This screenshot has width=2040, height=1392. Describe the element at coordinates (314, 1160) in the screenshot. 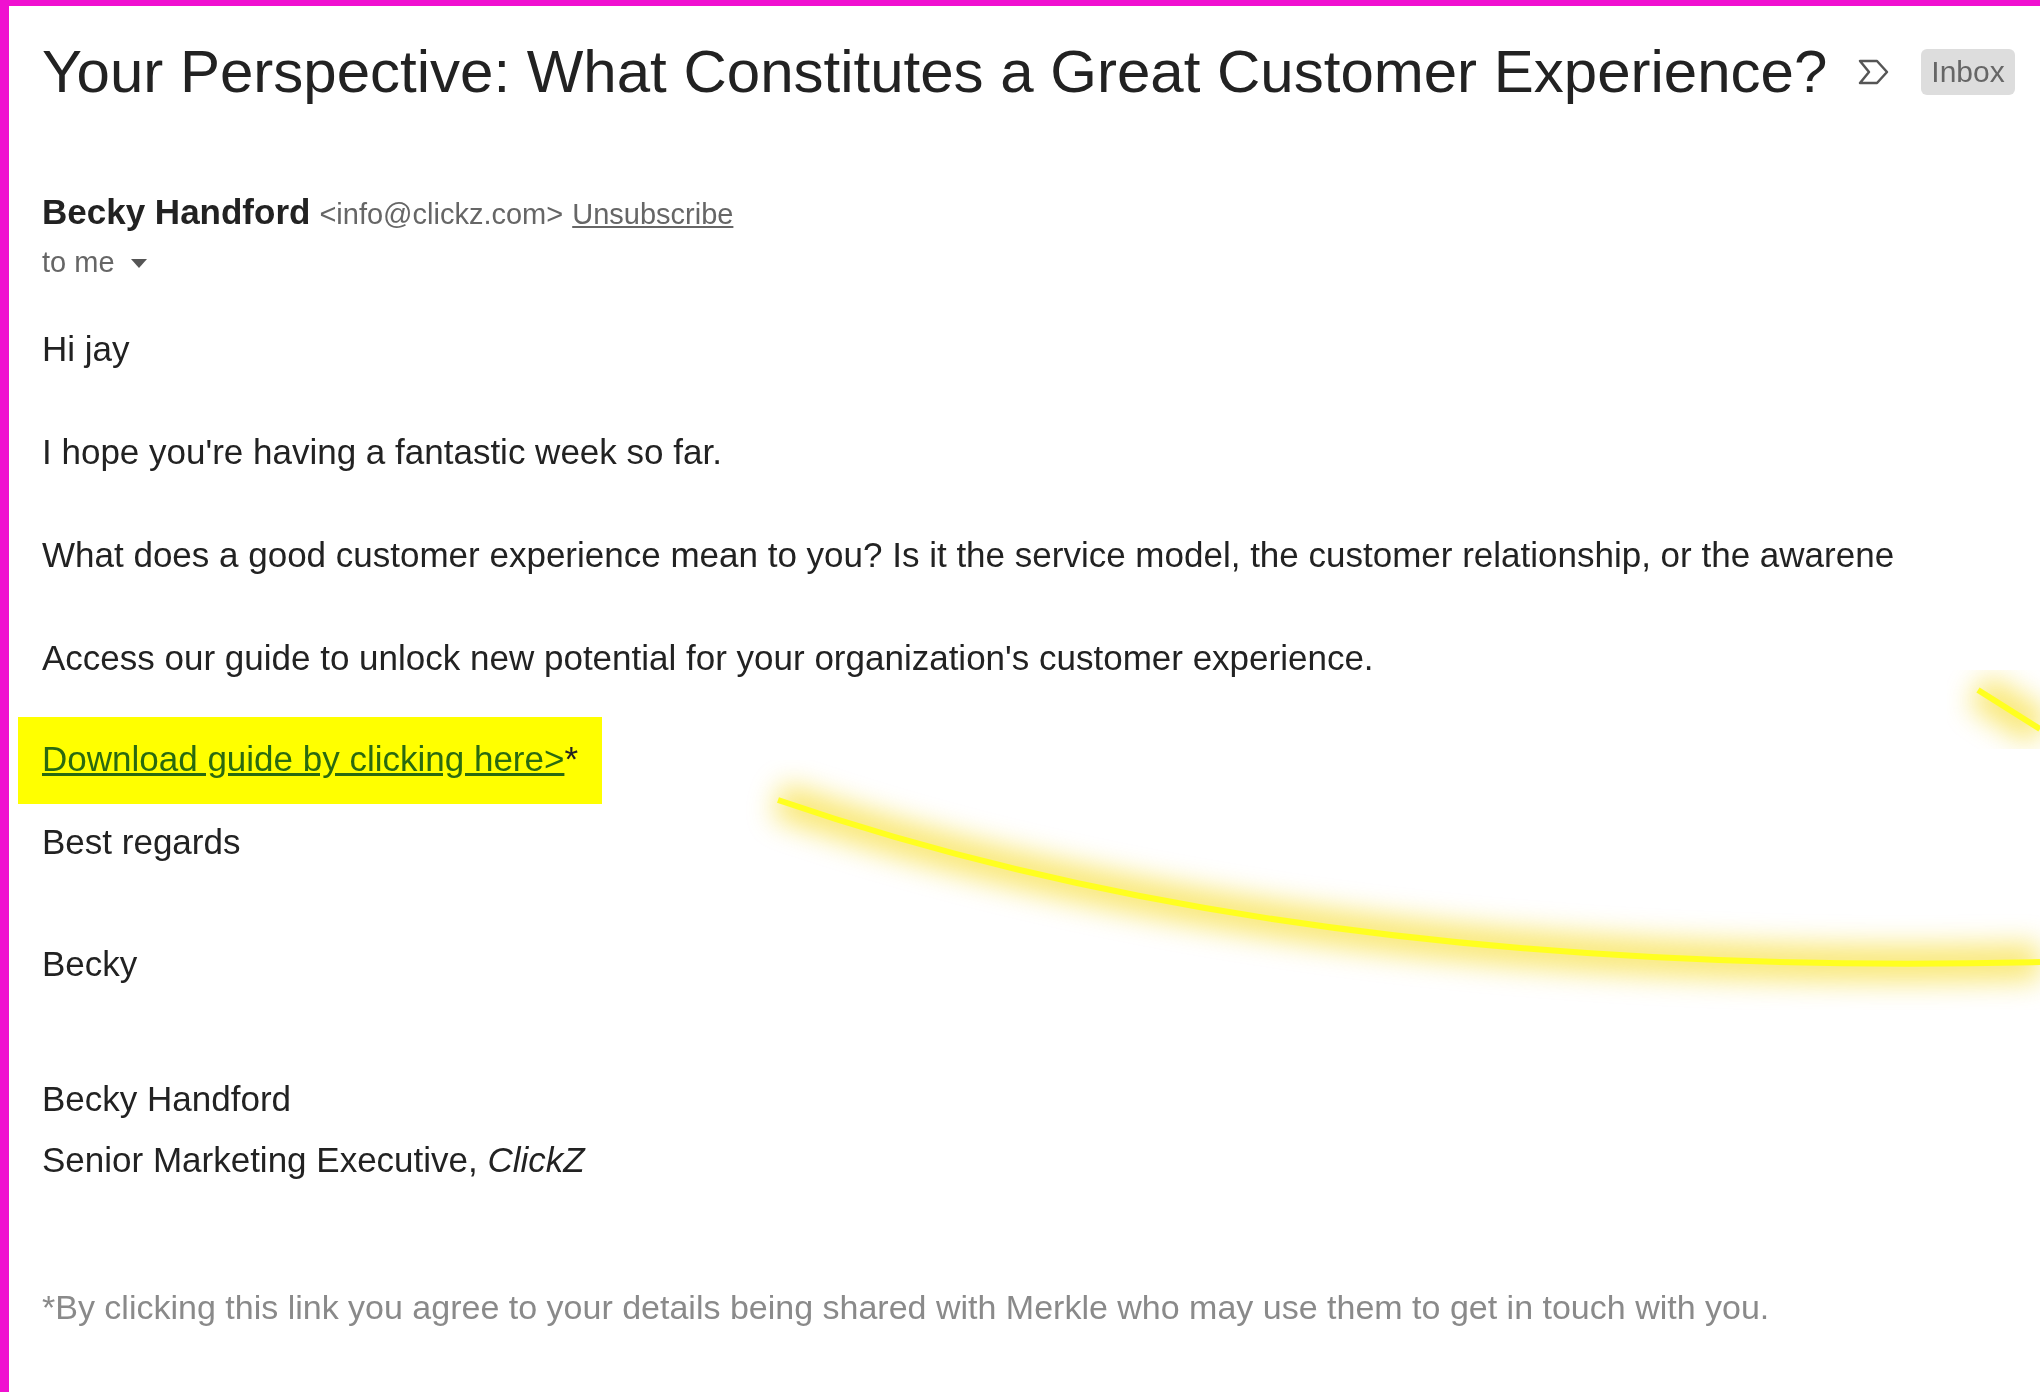

I see `signature-title: Senior Marketing Executive, ClickZ` at that location.